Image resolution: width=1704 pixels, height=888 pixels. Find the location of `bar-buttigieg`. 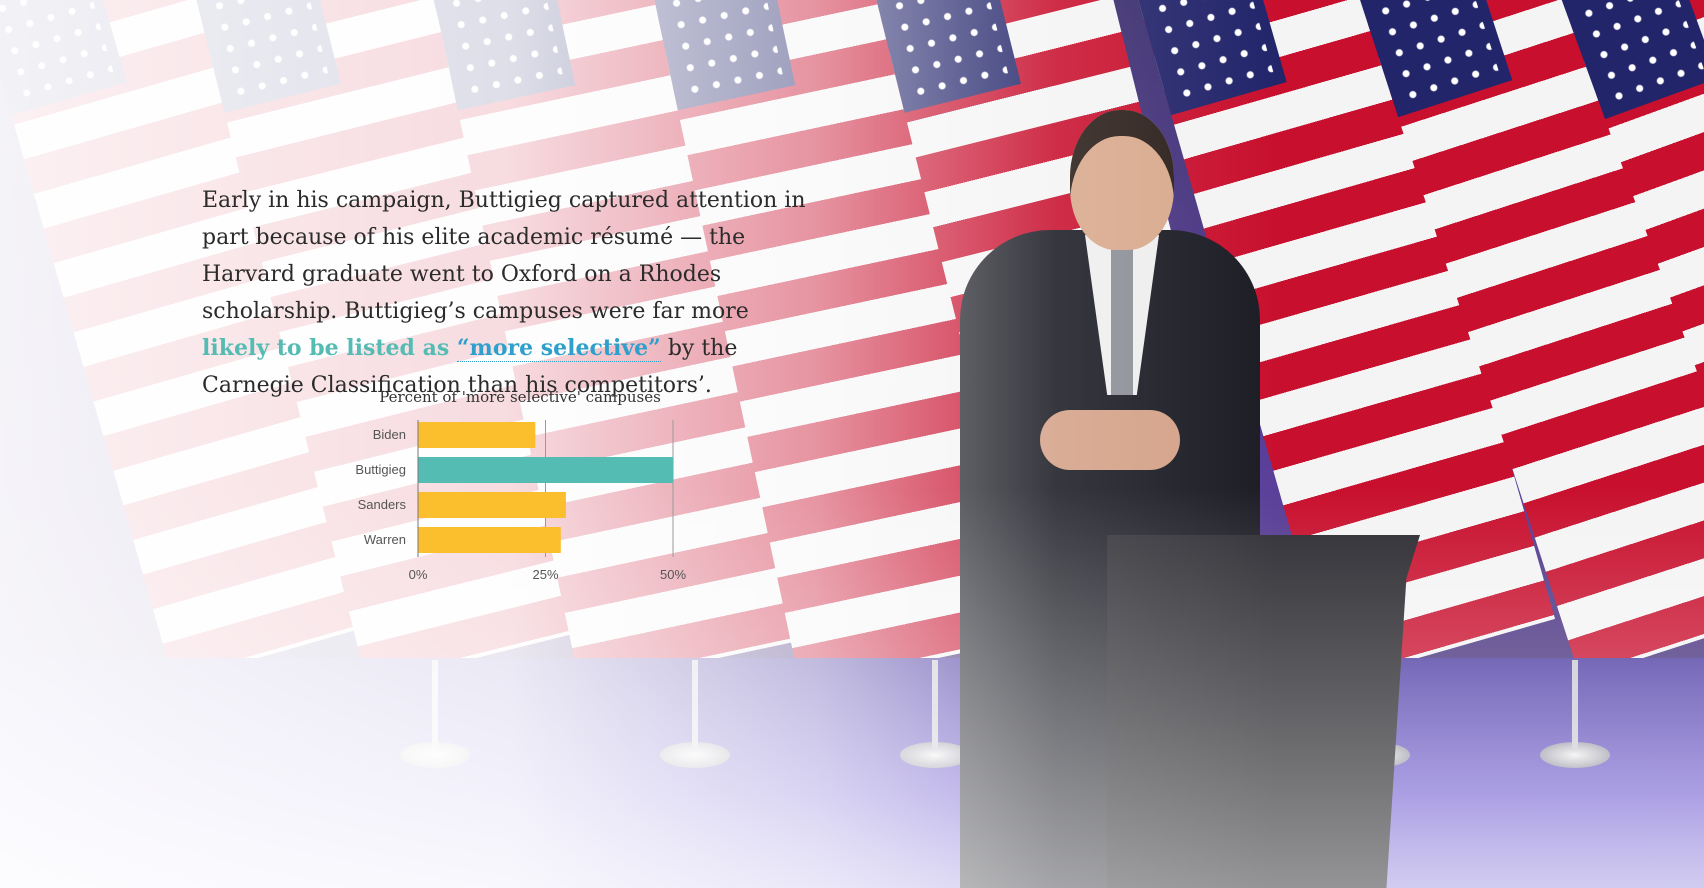

bar-buttigieg is located at coordinates (545, 470).